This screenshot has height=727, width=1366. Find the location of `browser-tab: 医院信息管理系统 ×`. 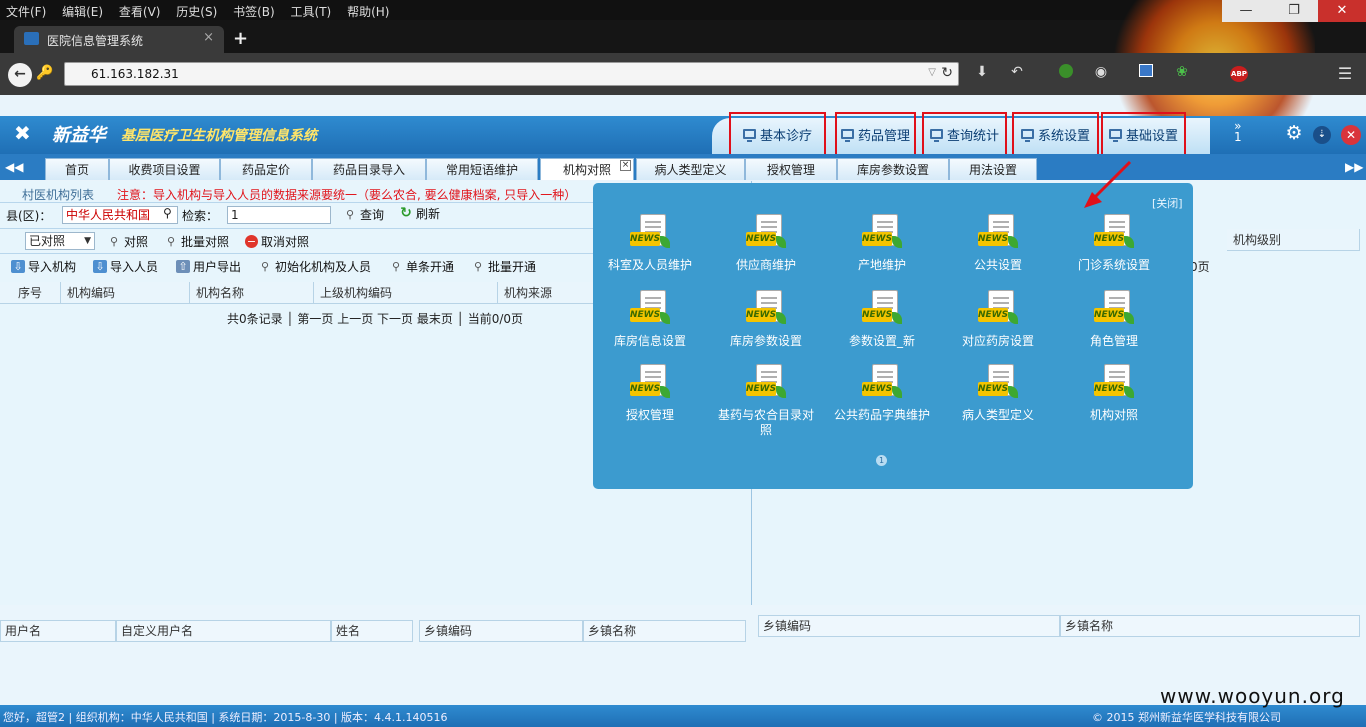

browser-tab: 医院信息管理系统 × is located at coordinates (119, 39).